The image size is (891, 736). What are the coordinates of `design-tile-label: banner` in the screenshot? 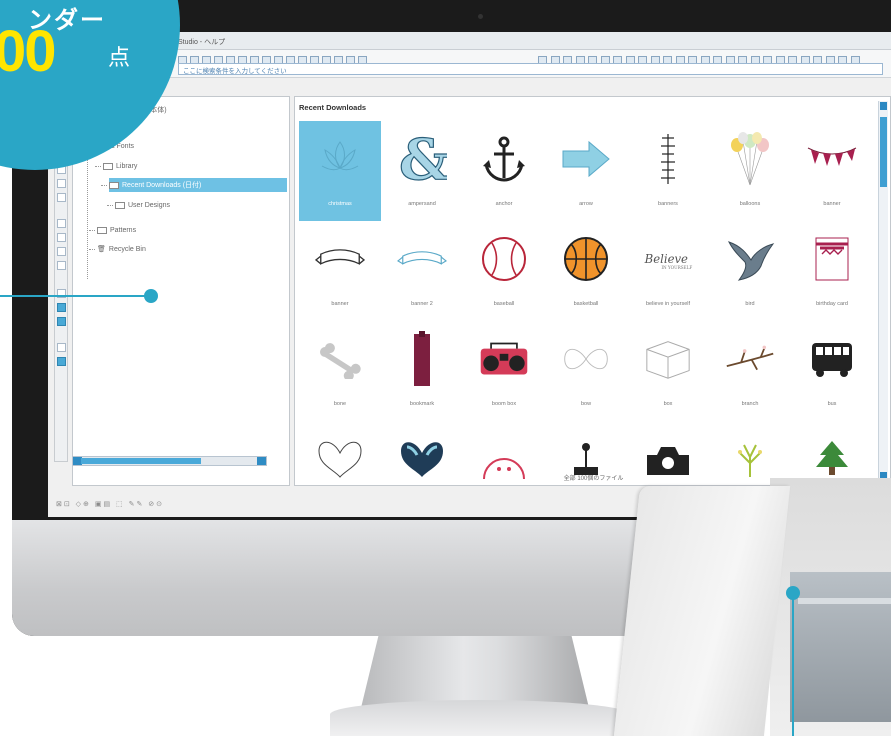 It's located at (340, 304).